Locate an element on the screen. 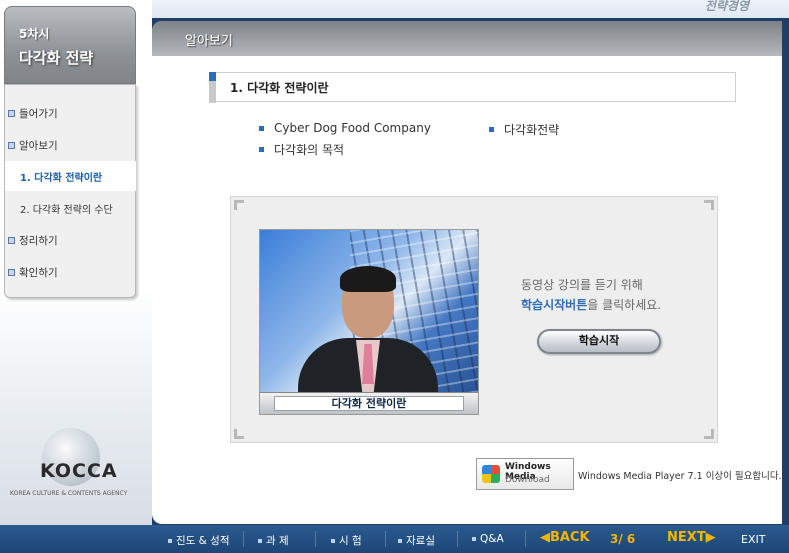 The height and width of the screenshot is (553, 789). nav-library: 자료실 is located at coordinates (416, 540).